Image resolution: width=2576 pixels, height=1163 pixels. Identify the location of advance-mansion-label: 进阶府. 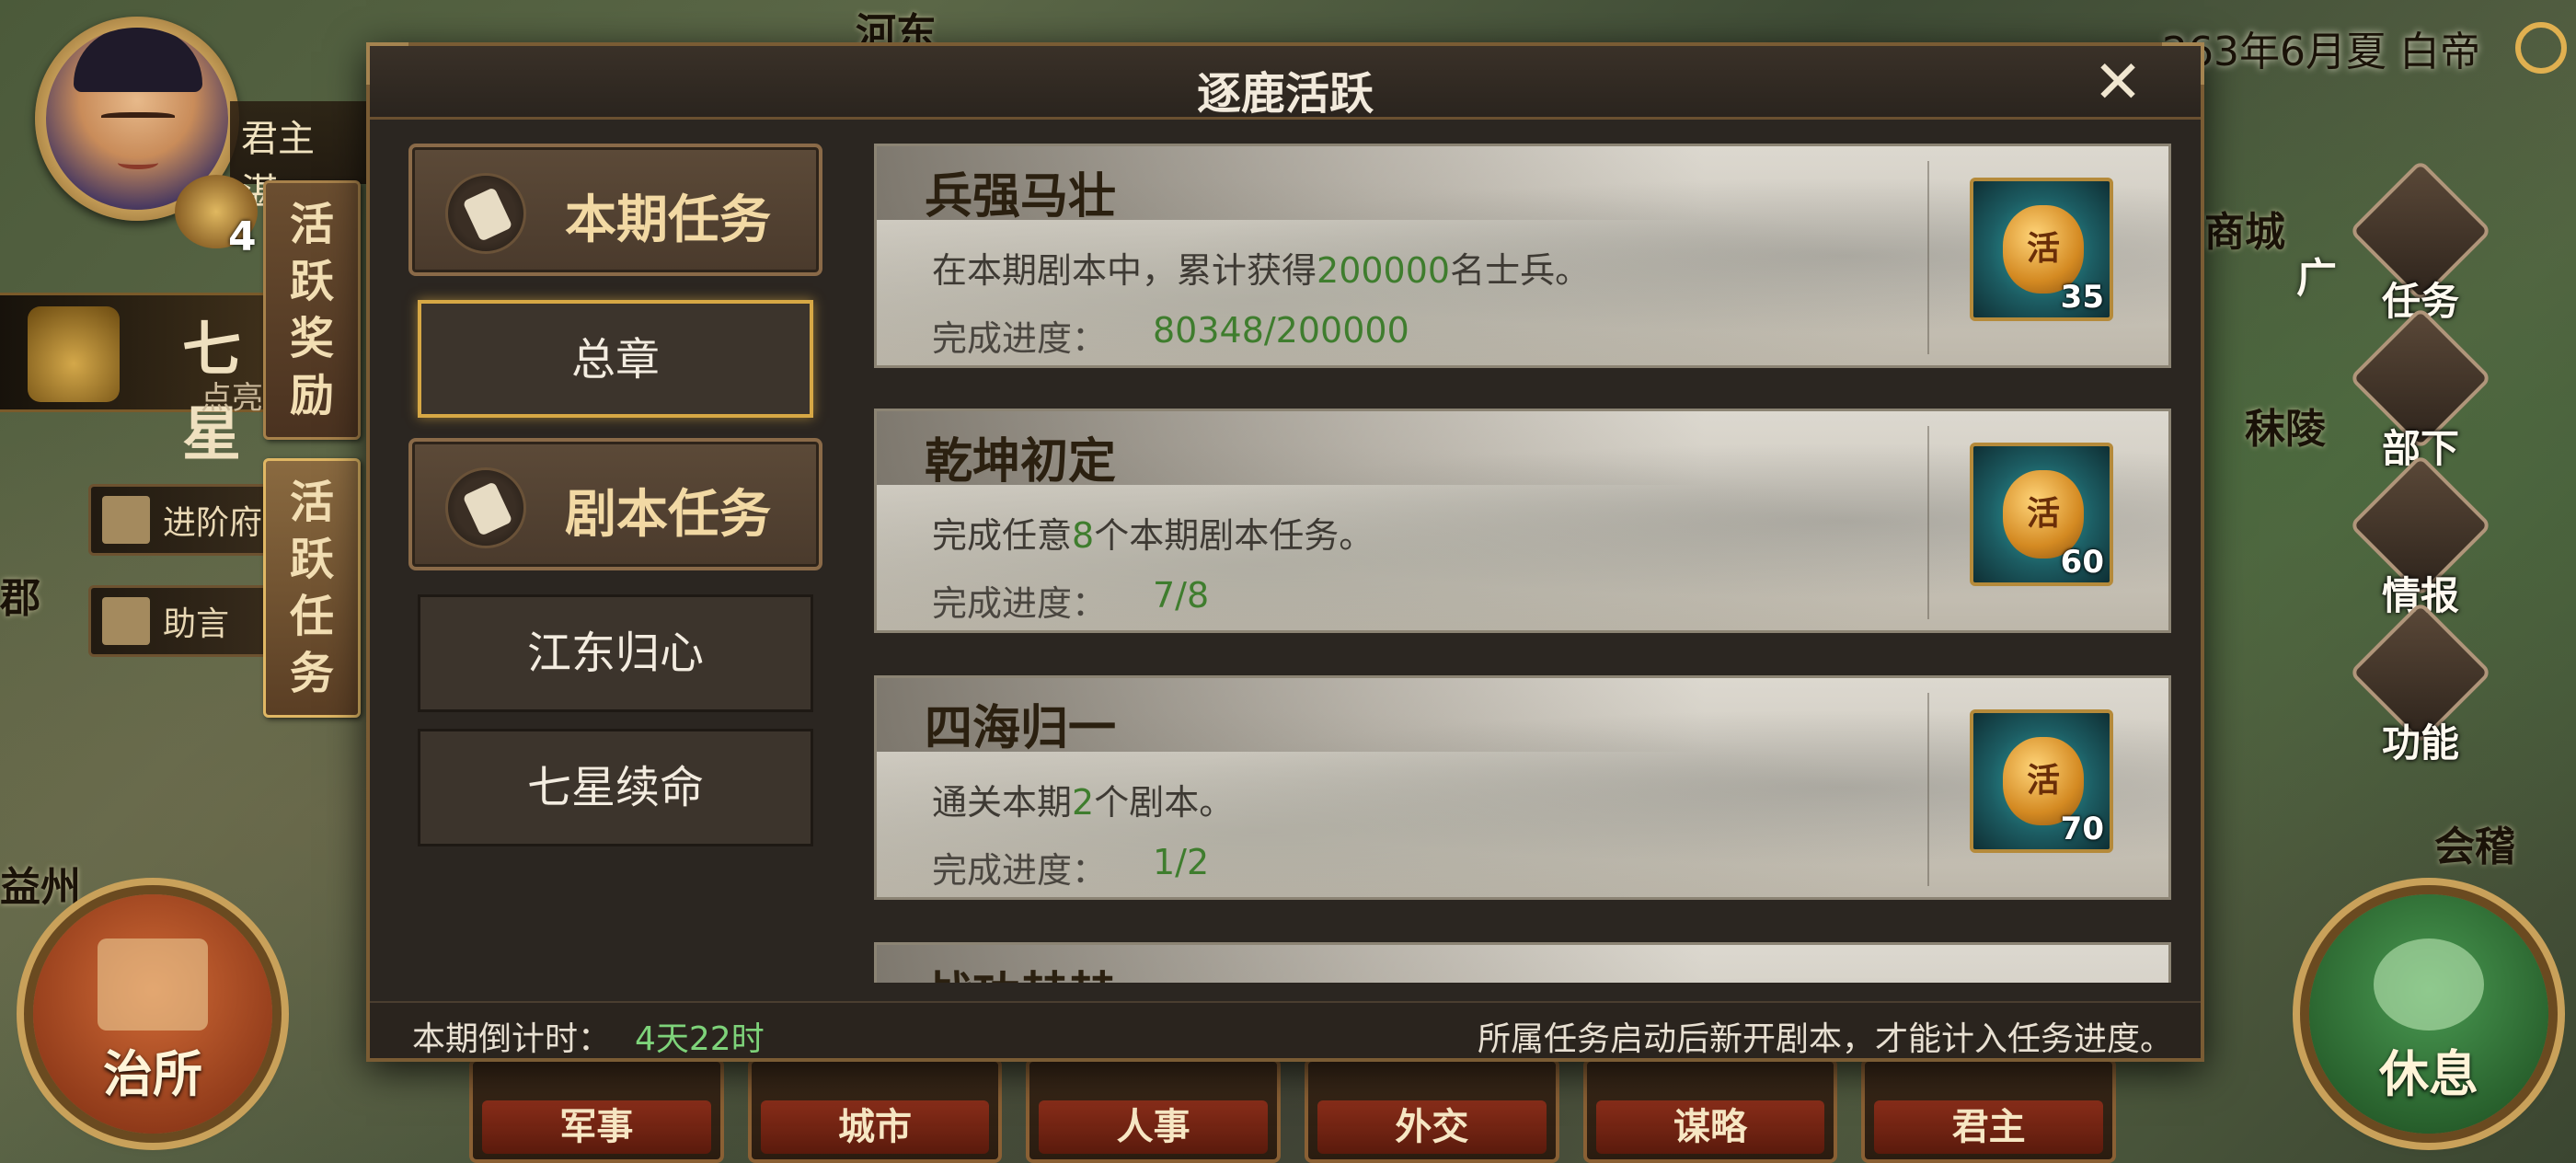
(213, 523).